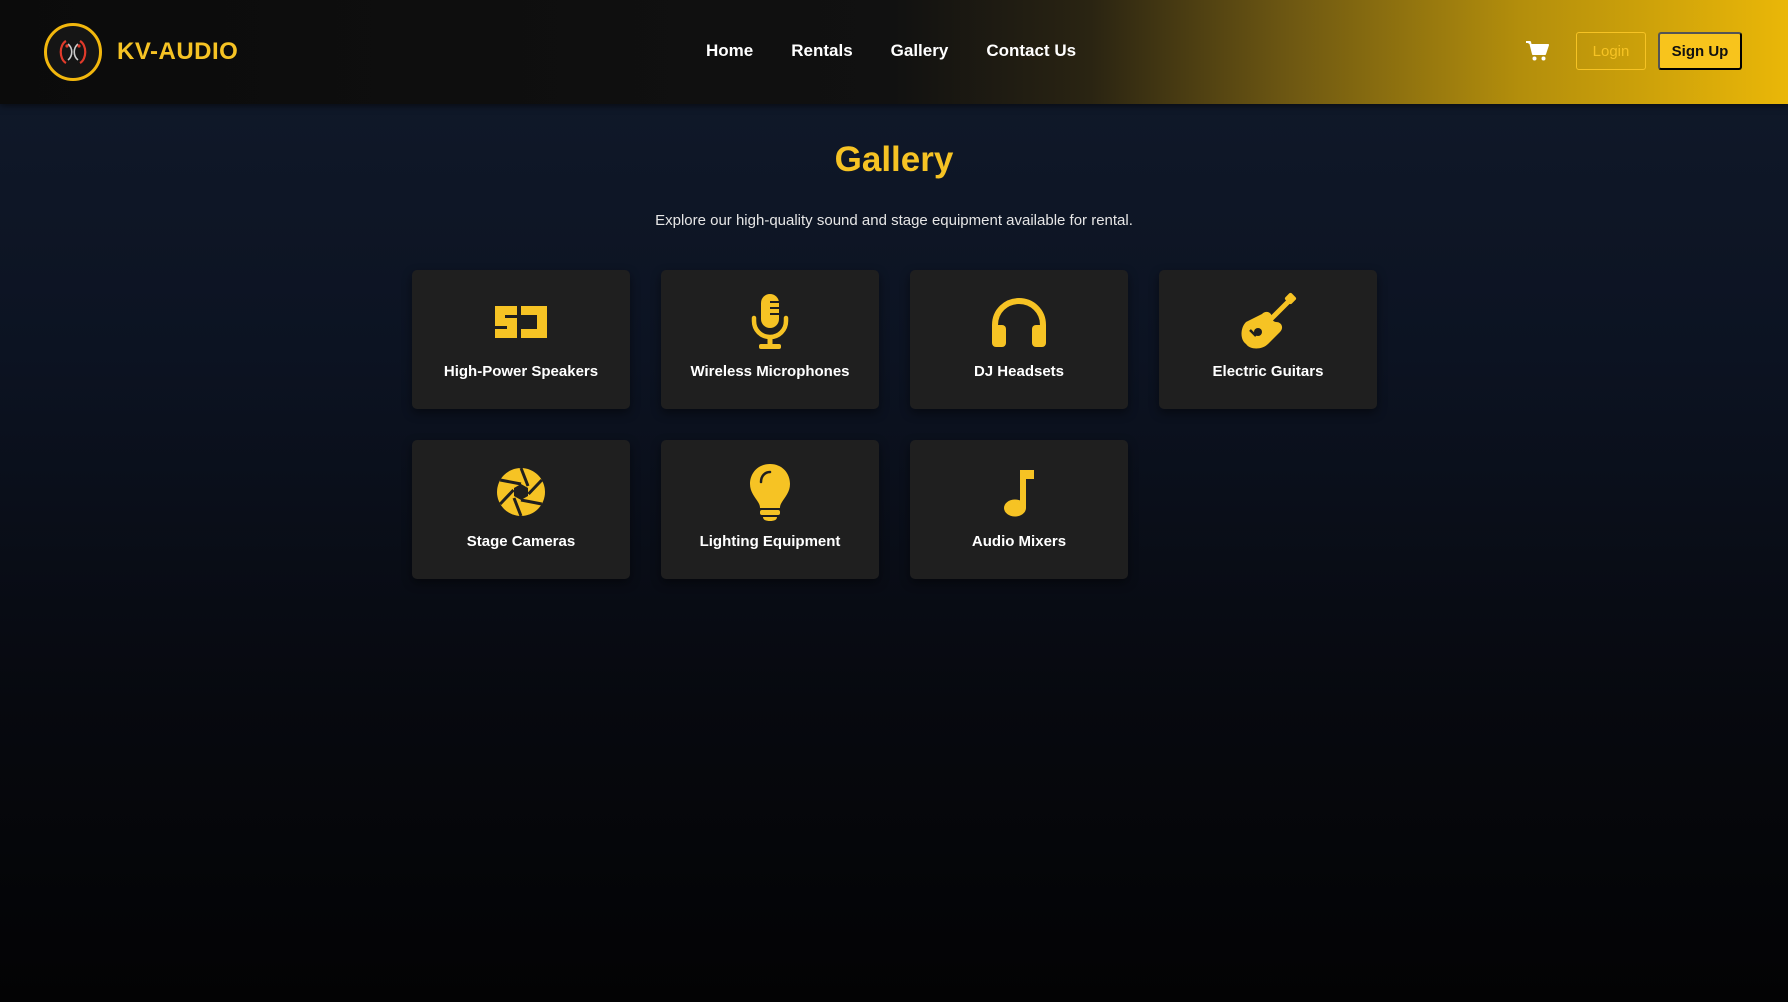  What do you see at coordinates (770, 322) in the screenshot?
I see `microphone-icon` at bounding box center [770, 322].